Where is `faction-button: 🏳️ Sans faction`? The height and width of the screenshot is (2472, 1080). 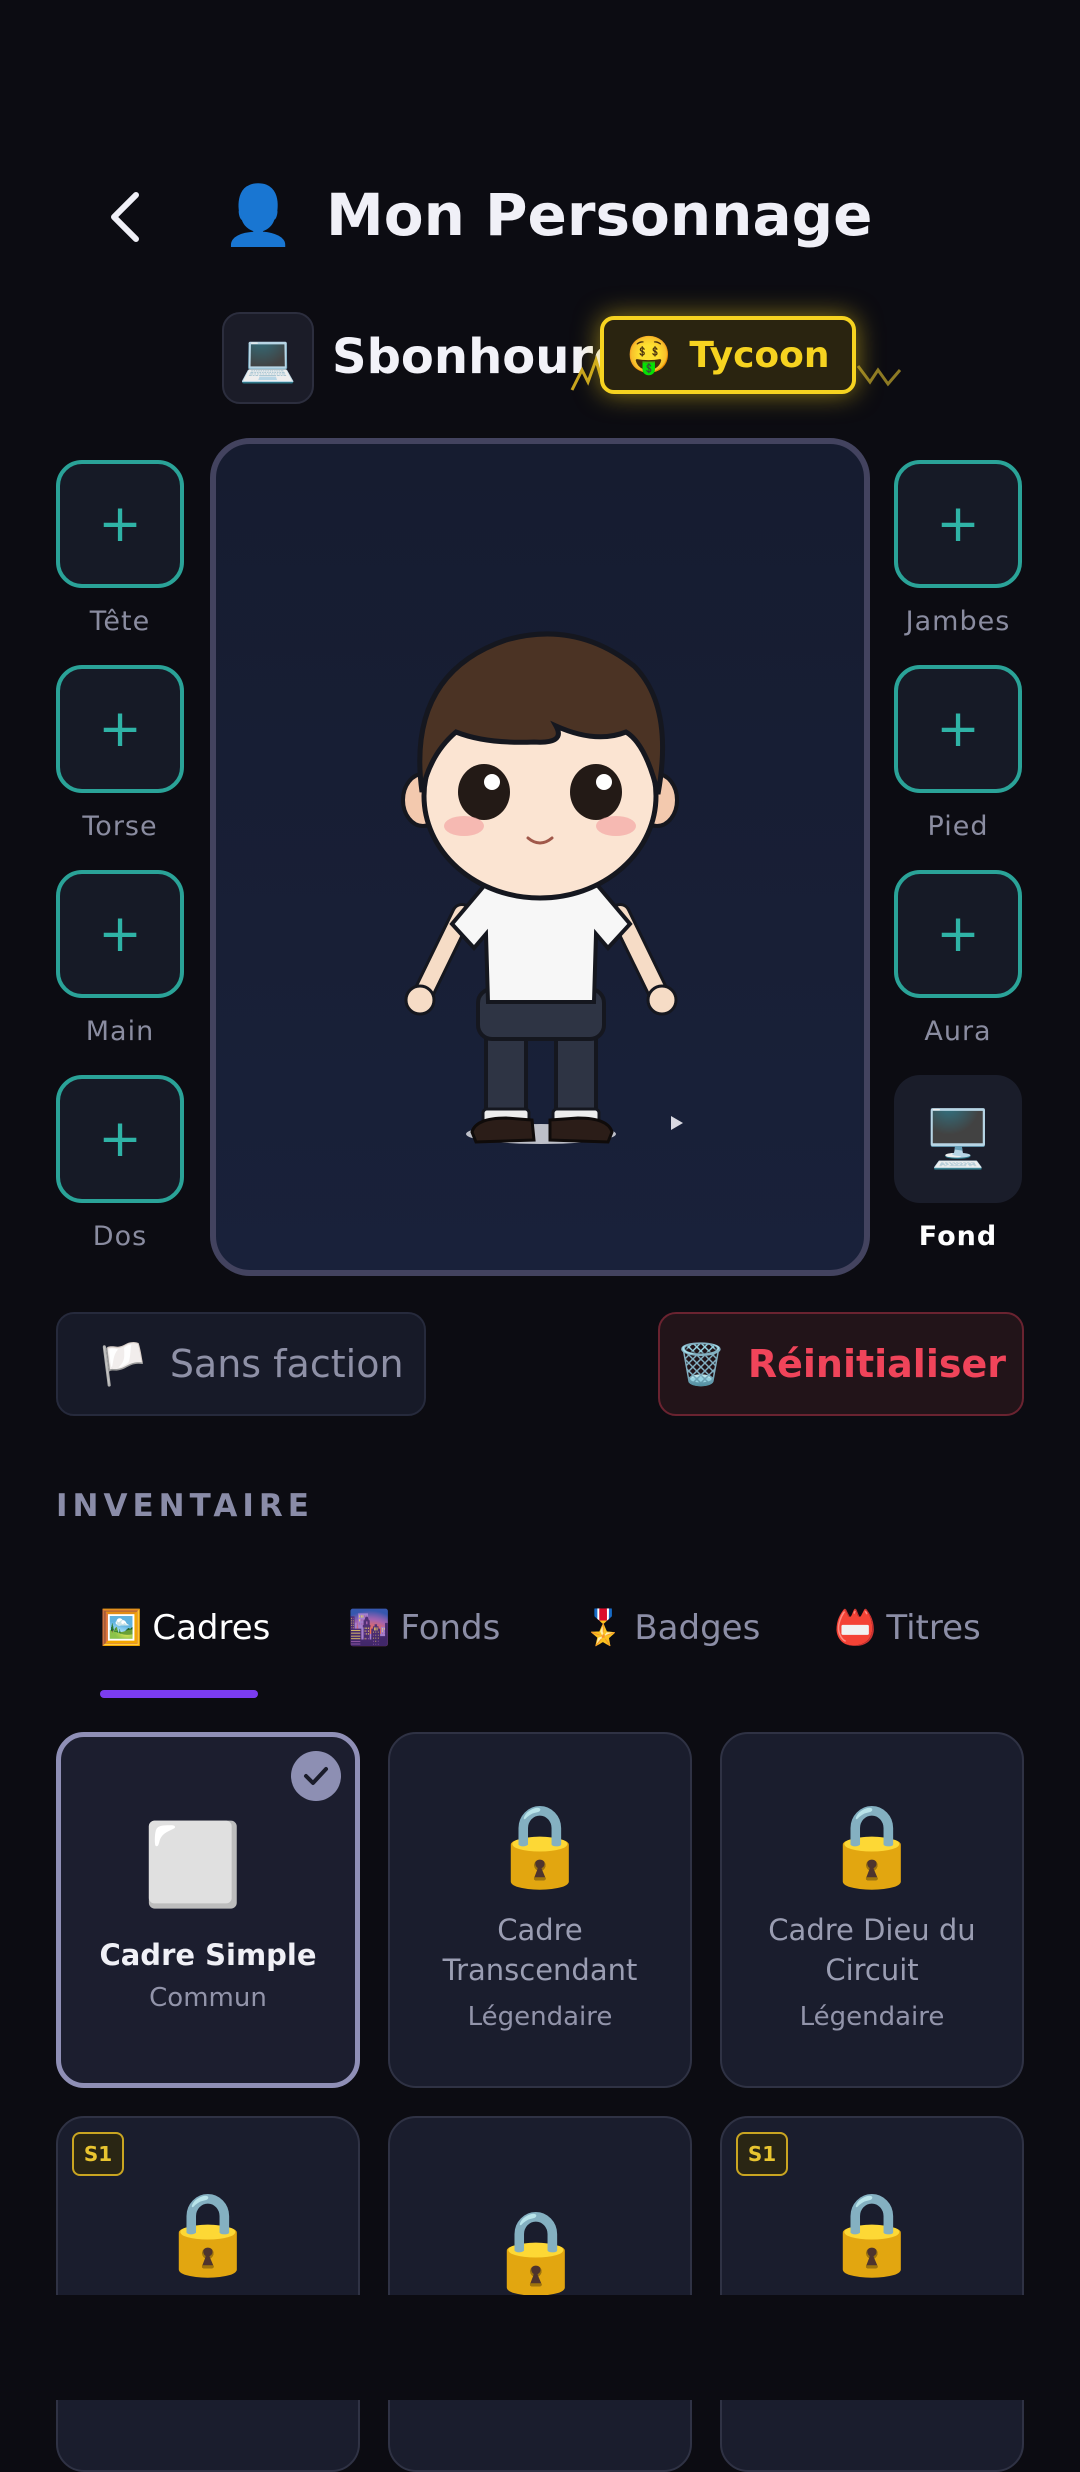
faction-button: 🏳️ Sans faction is located at coordinates (241, 1364).